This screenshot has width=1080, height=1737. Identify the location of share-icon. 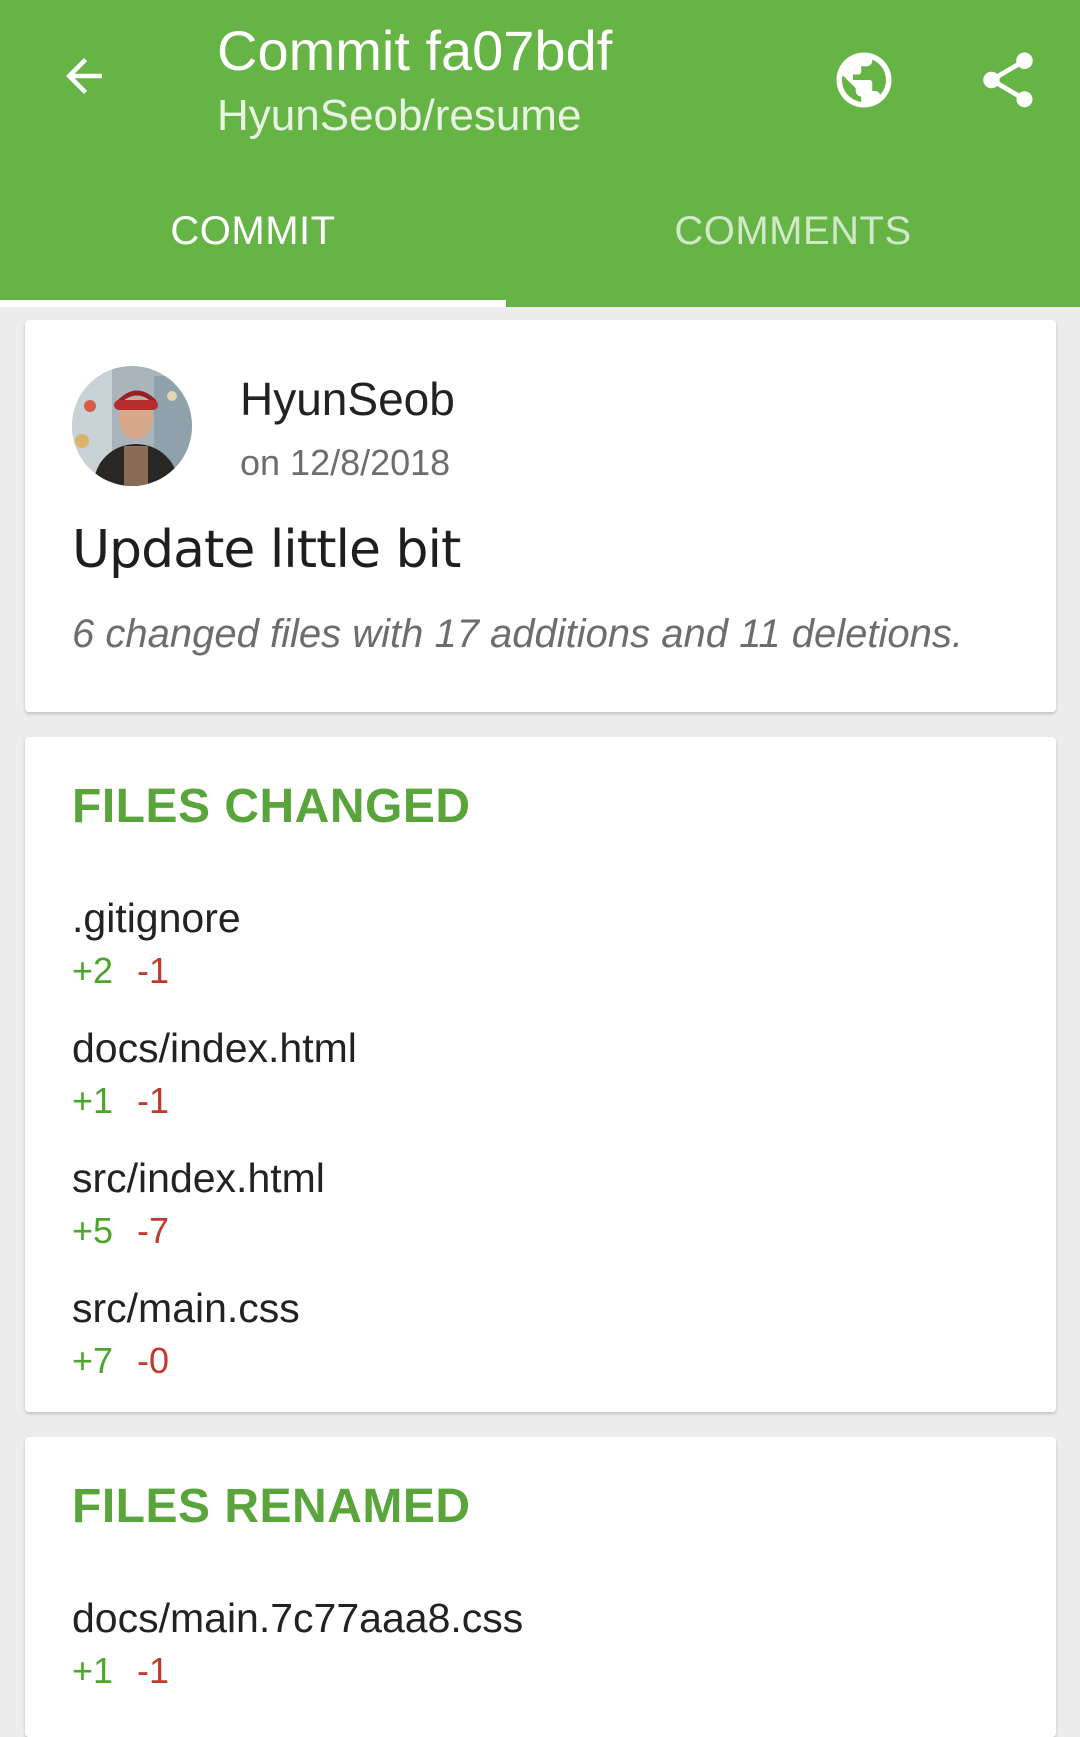
(1008, 80).